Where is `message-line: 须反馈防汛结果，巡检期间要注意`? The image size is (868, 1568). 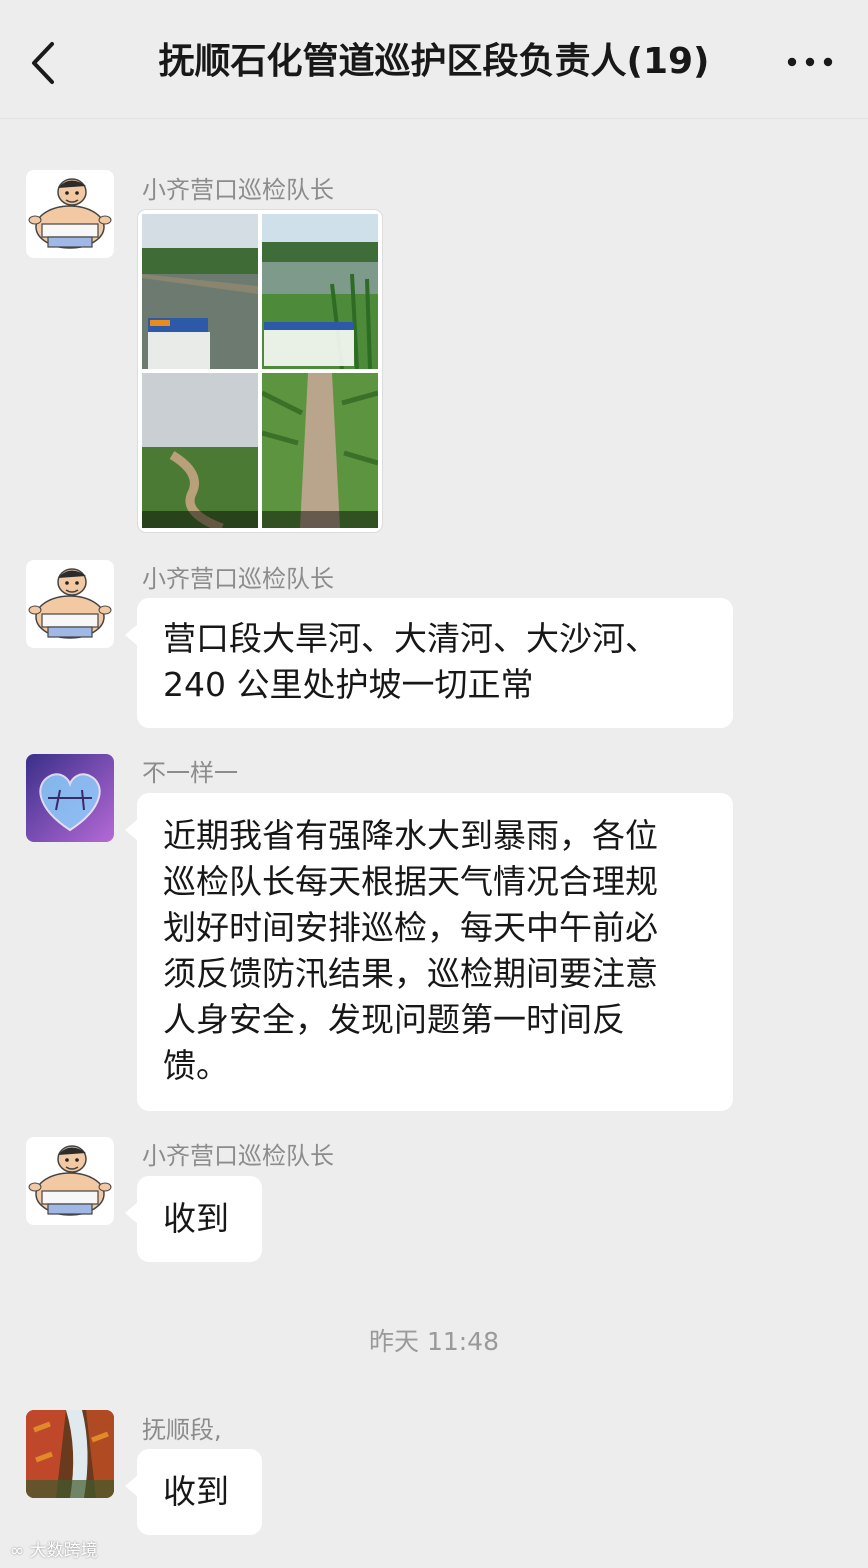
message-line: 须反馈防汛结果，巡检期间要注意 is located at coordinates (410, 973).